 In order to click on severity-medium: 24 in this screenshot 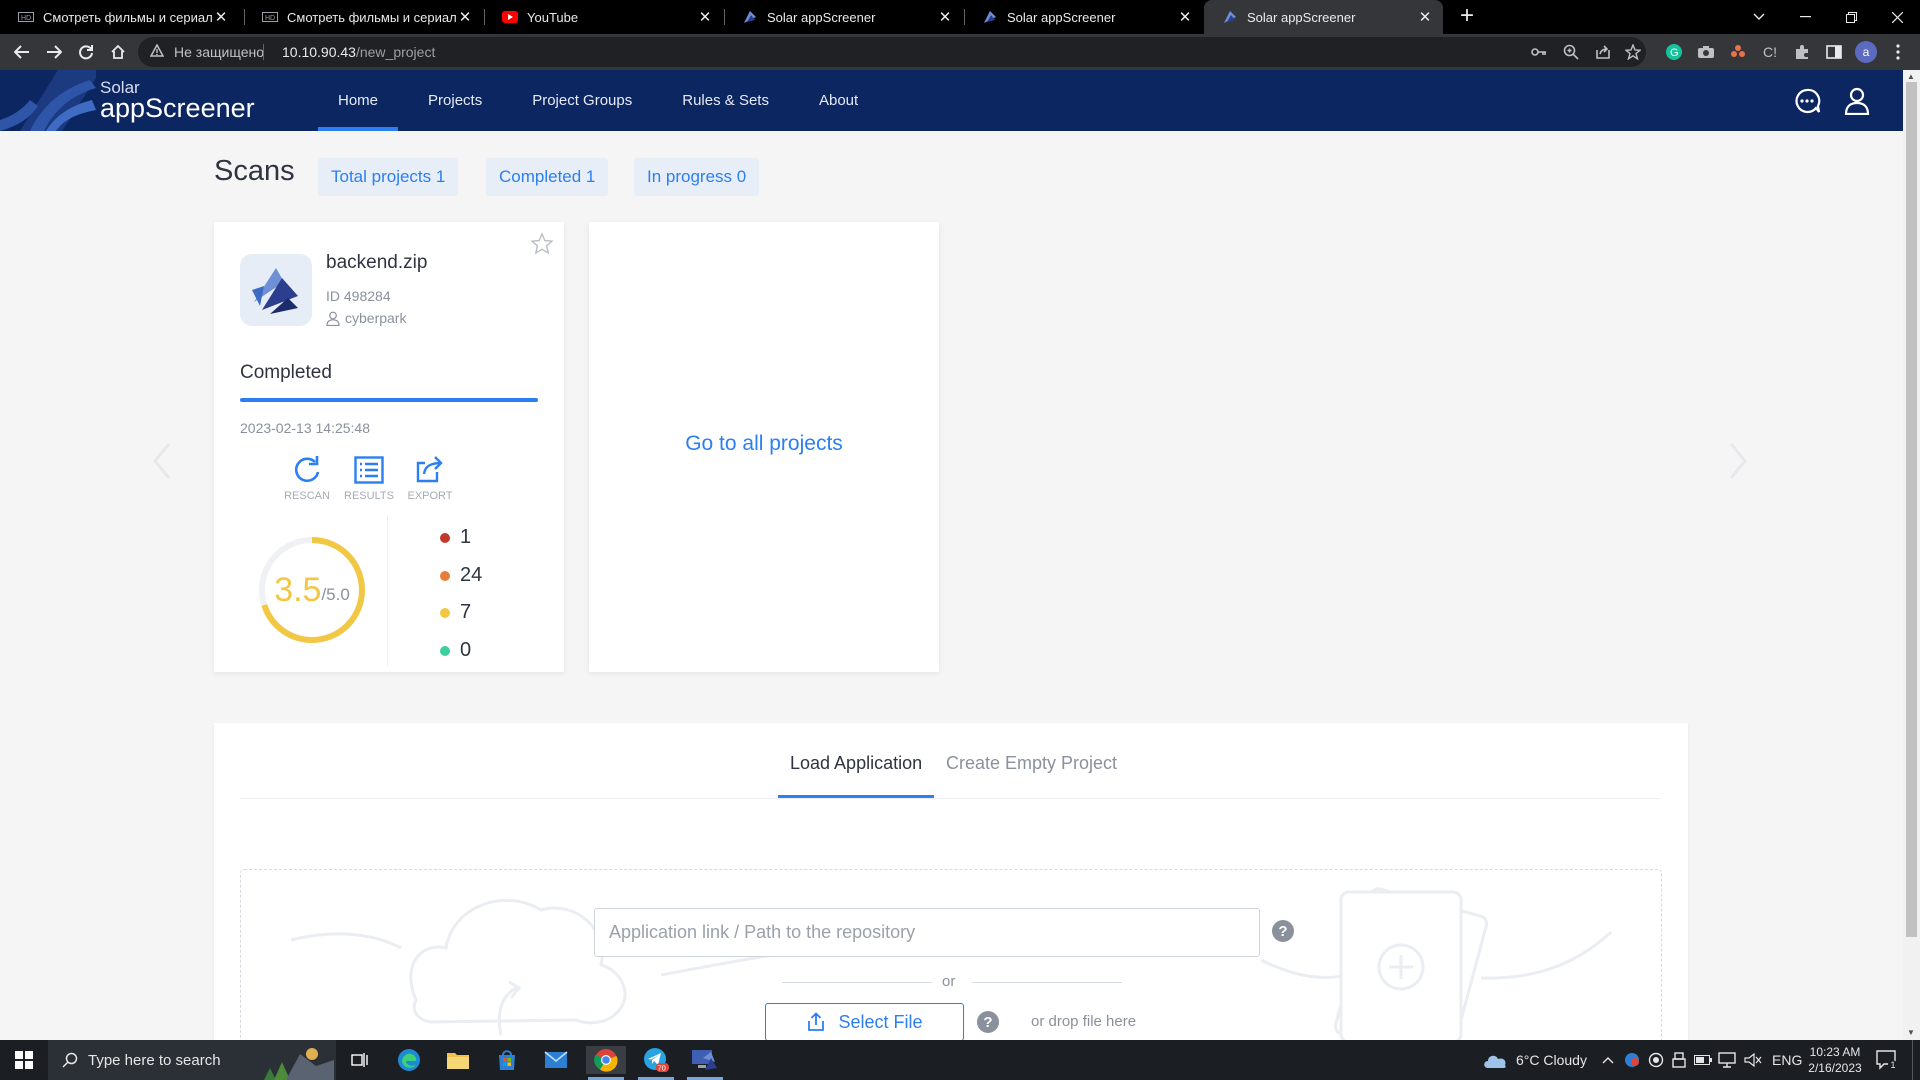, I will do `click(461, 575)`.